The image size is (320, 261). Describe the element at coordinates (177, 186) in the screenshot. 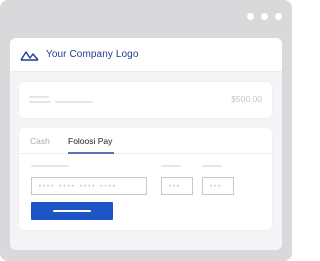

I see `expiry-input: •••` at that location.